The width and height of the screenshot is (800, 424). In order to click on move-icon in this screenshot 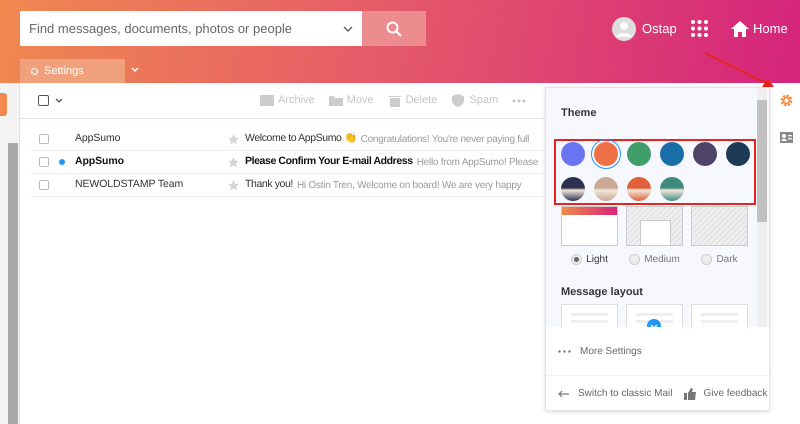, I will do `click(335, 100)`.